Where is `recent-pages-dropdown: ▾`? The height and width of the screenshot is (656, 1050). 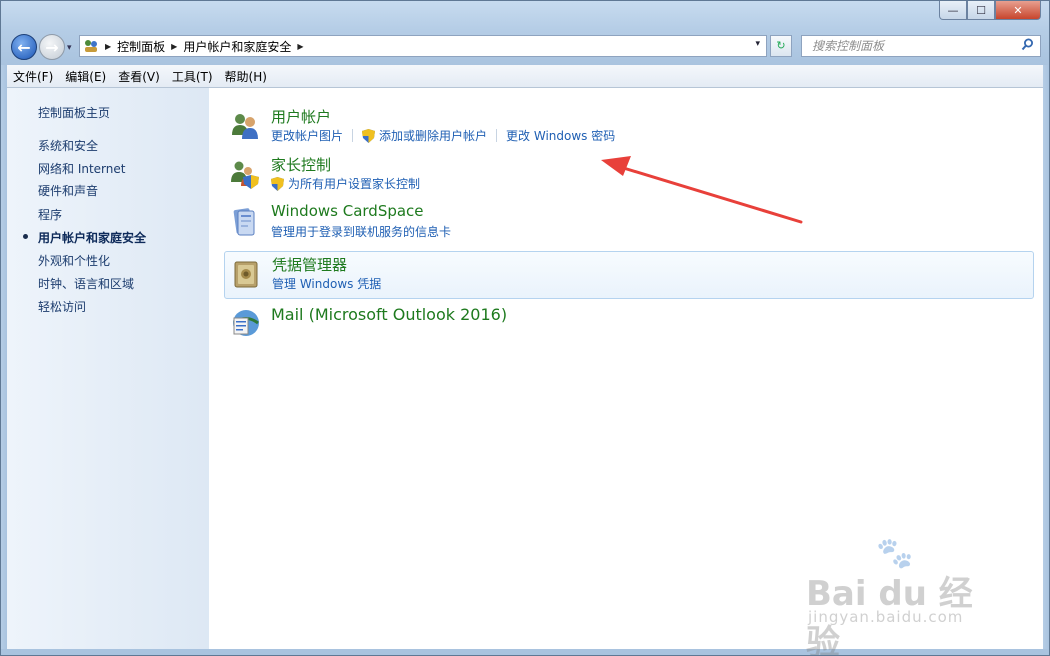
recent-pages-dropdown: ▾ is located at coordinates (69, 48).